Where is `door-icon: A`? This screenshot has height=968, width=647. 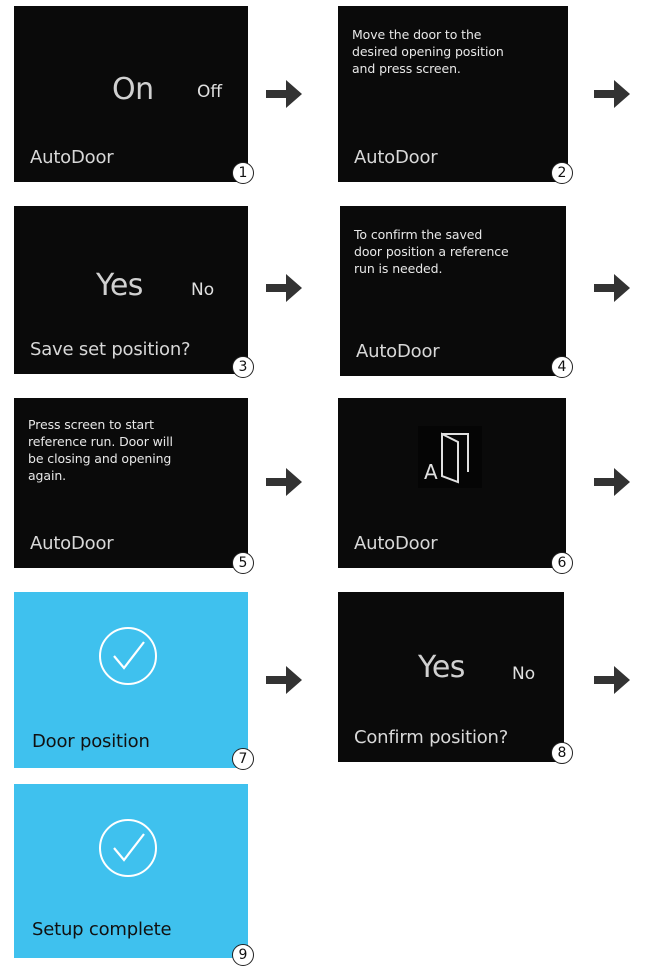
door-icon: A is located at coordinates (450, 457).